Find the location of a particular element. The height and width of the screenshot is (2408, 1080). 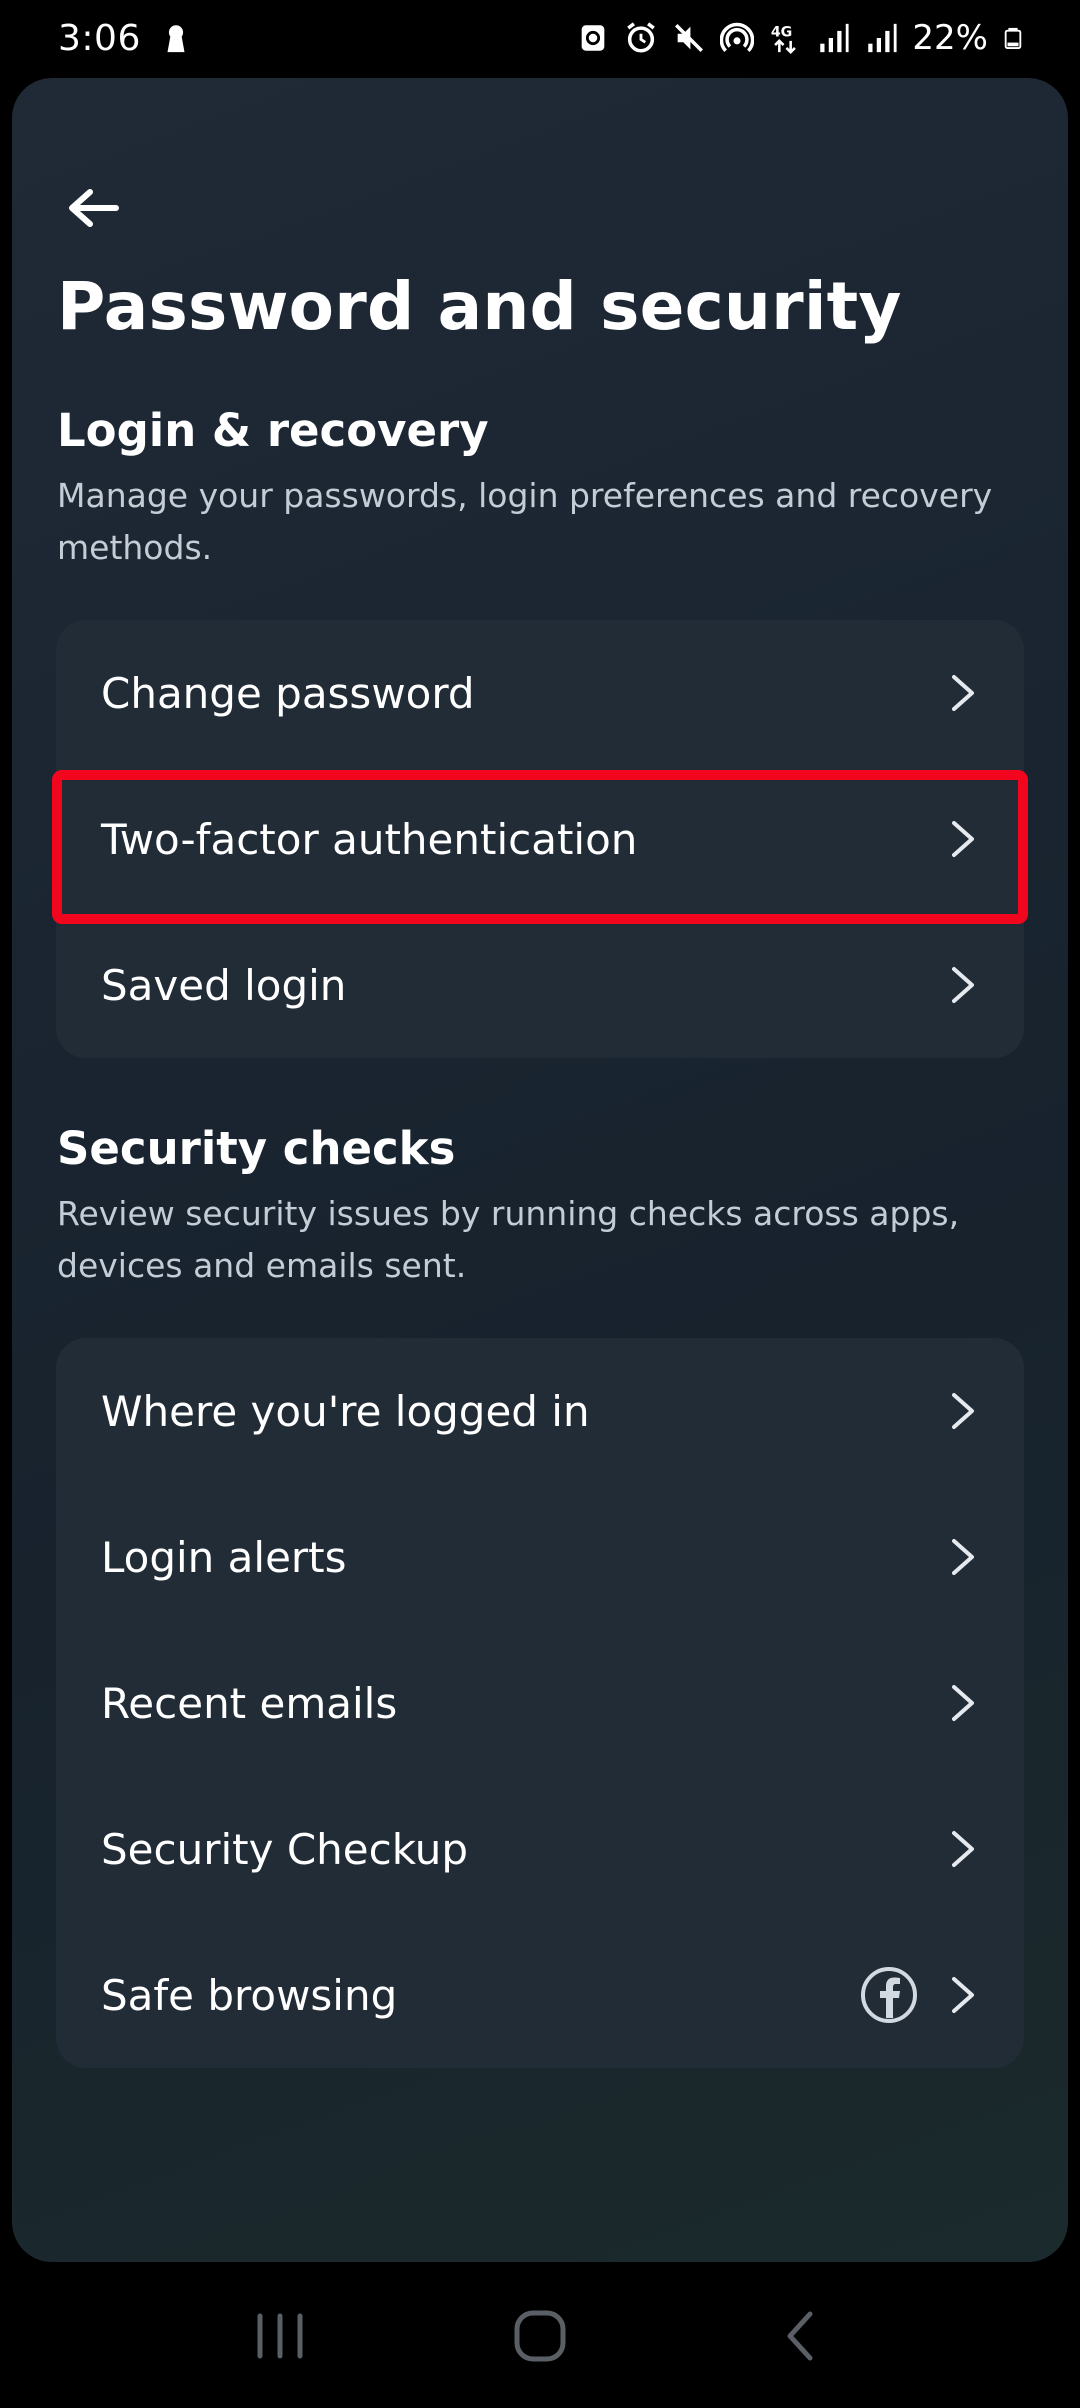

battery-percent: 22% is located at coordinates (950, 38).